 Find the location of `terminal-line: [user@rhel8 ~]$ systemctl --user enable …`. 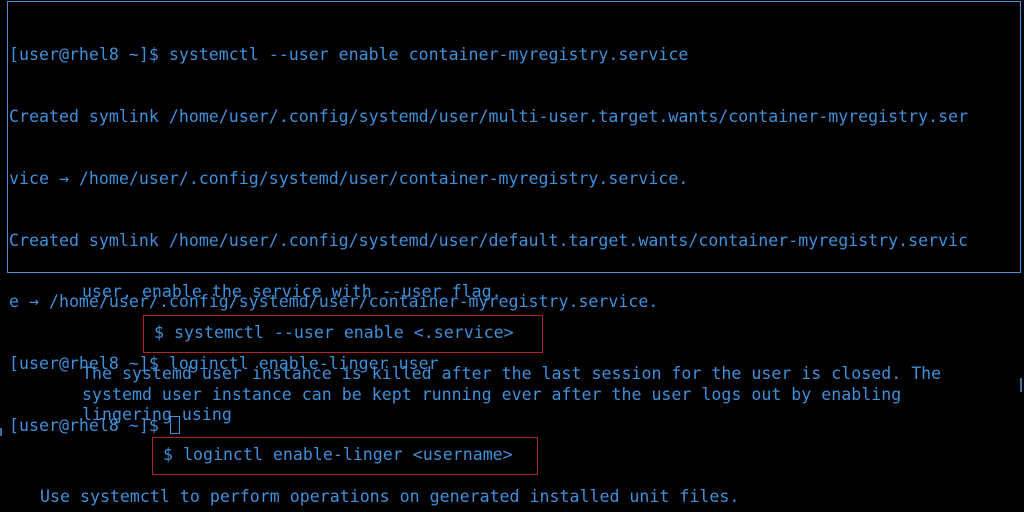

terminal-line: [user@rhel8 ~]$ systemctl --user enable … is located at coordinates (349, 55).